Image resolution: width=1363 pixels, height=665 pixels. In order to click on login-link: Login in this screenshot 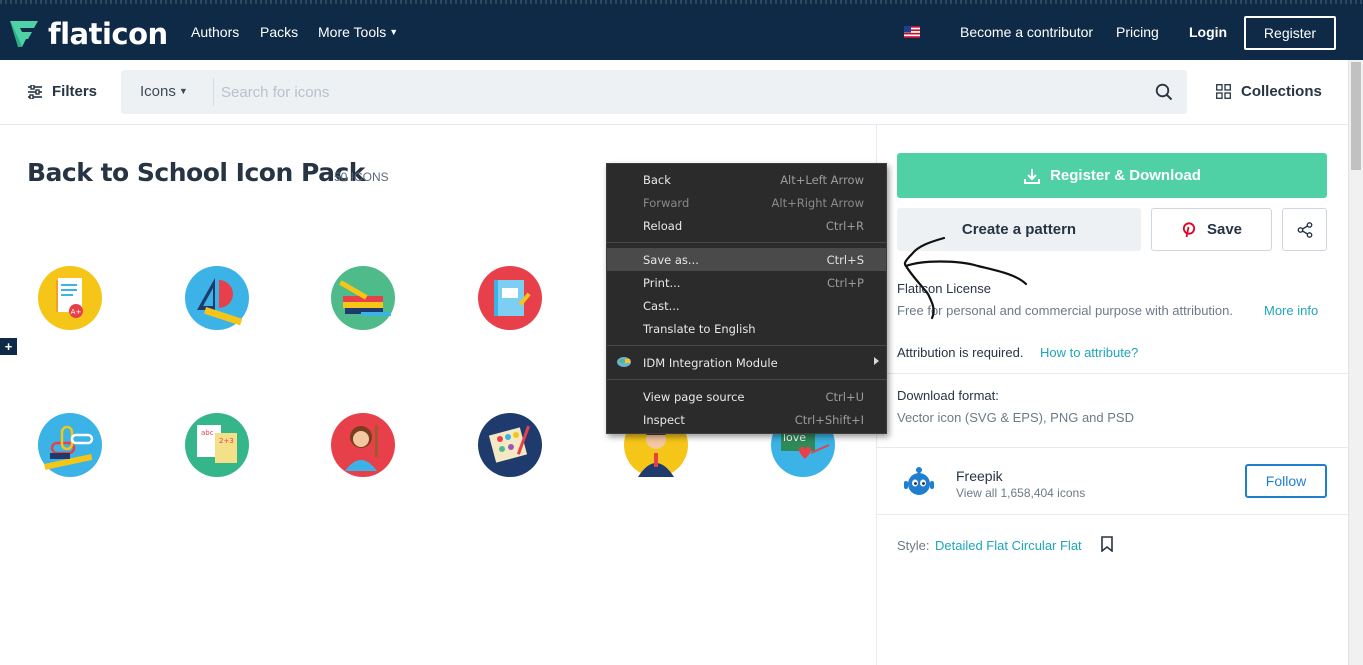, I will do `click(1208, 32)`.